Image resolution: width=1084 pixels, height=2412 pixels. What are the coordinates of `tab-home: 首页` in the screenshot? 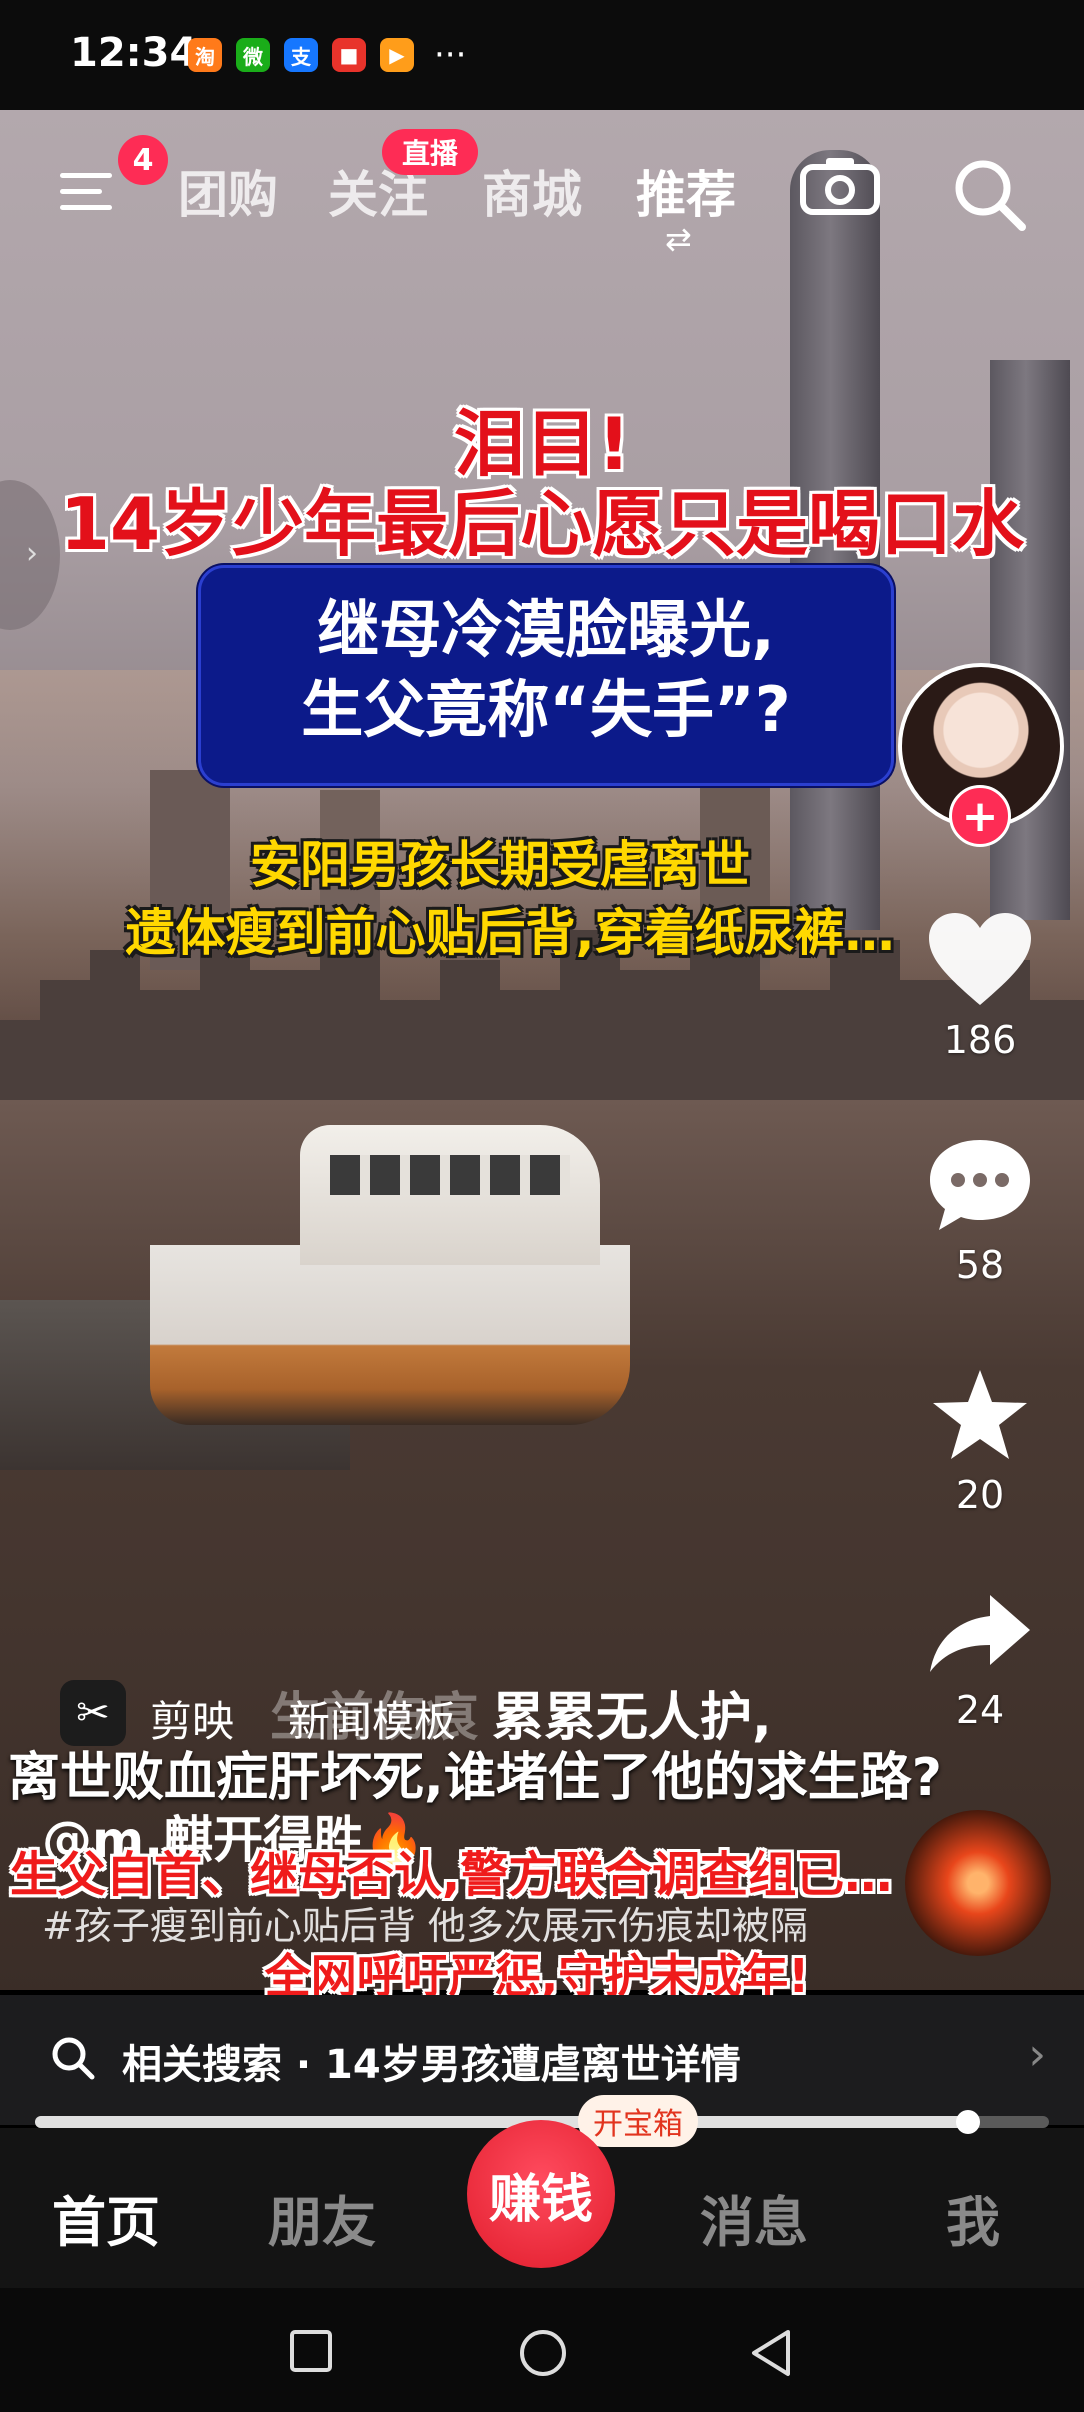 It's located at (106, 2217).